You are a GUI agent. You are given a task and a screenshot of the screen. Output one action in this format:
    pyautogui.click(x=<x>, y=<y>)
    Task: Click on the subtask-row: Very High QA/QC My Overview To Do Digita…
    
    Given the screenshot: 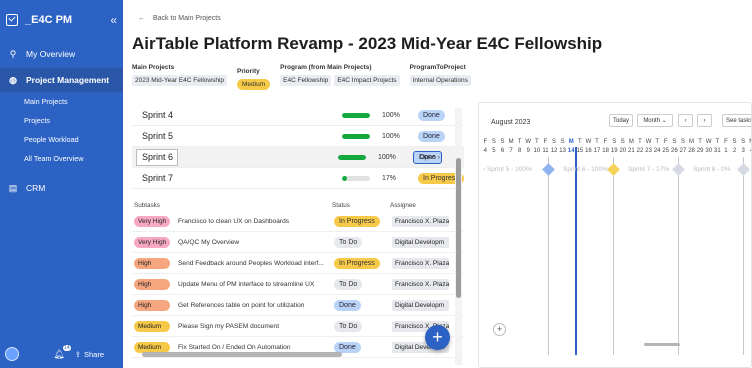 What is the action you would take?
    pyautogui.click(x=298, y=242)
    